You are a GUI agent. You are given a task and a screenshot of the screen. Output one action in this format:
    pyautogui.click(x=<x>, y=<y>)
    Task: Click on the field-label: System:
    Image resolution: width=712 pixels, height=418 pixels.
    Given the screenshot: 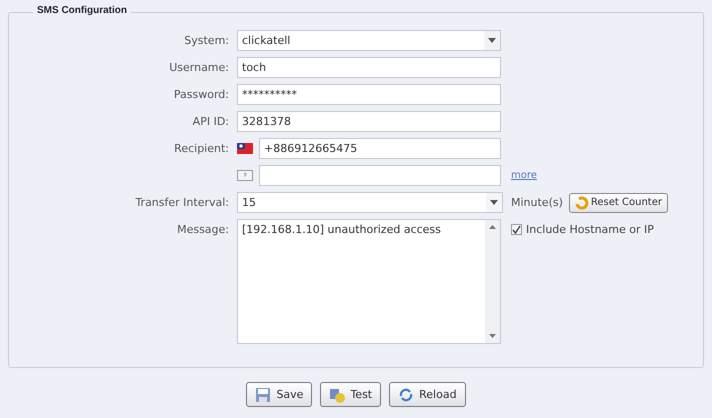 What is the action you would take?
    pyautogui.click(x=206, y=40)
    